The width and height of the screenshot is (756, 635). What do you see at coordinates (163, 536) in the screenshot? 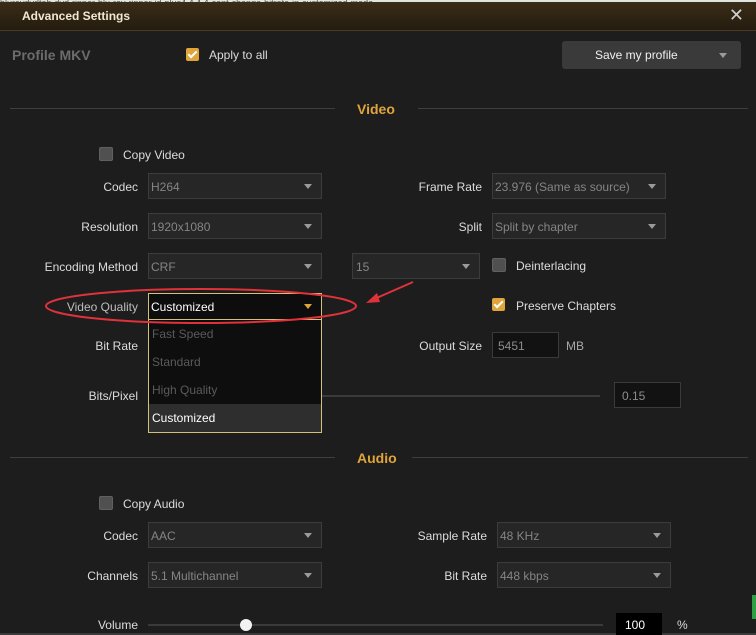
I see `audio-codec-value: AAC` at bounding box center [163, 536].